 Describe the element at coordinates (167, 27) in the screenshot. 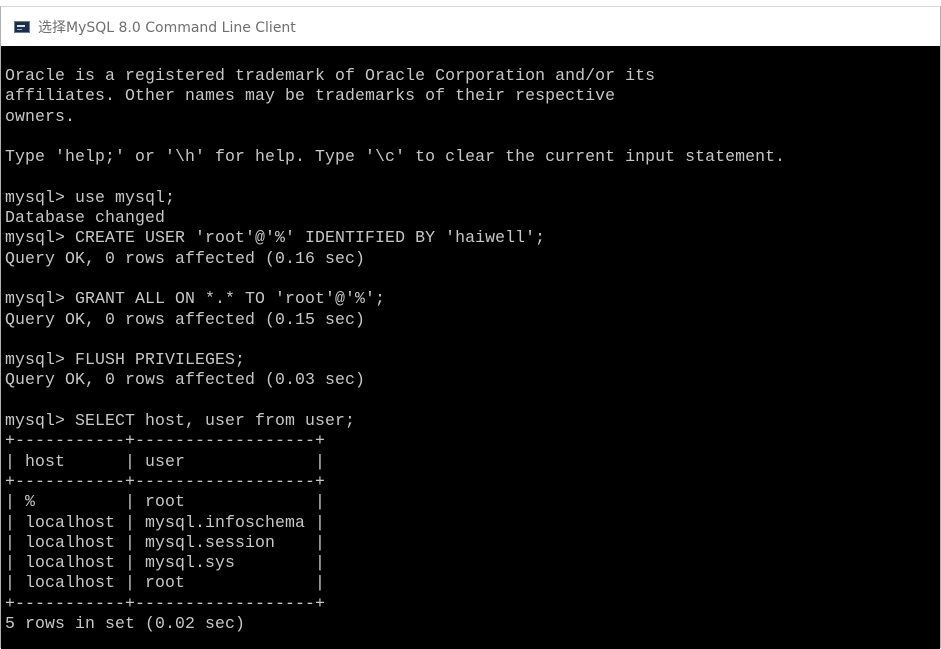

I see `window-title: 选择MySQL 8.0 Command Line Client` at that location.